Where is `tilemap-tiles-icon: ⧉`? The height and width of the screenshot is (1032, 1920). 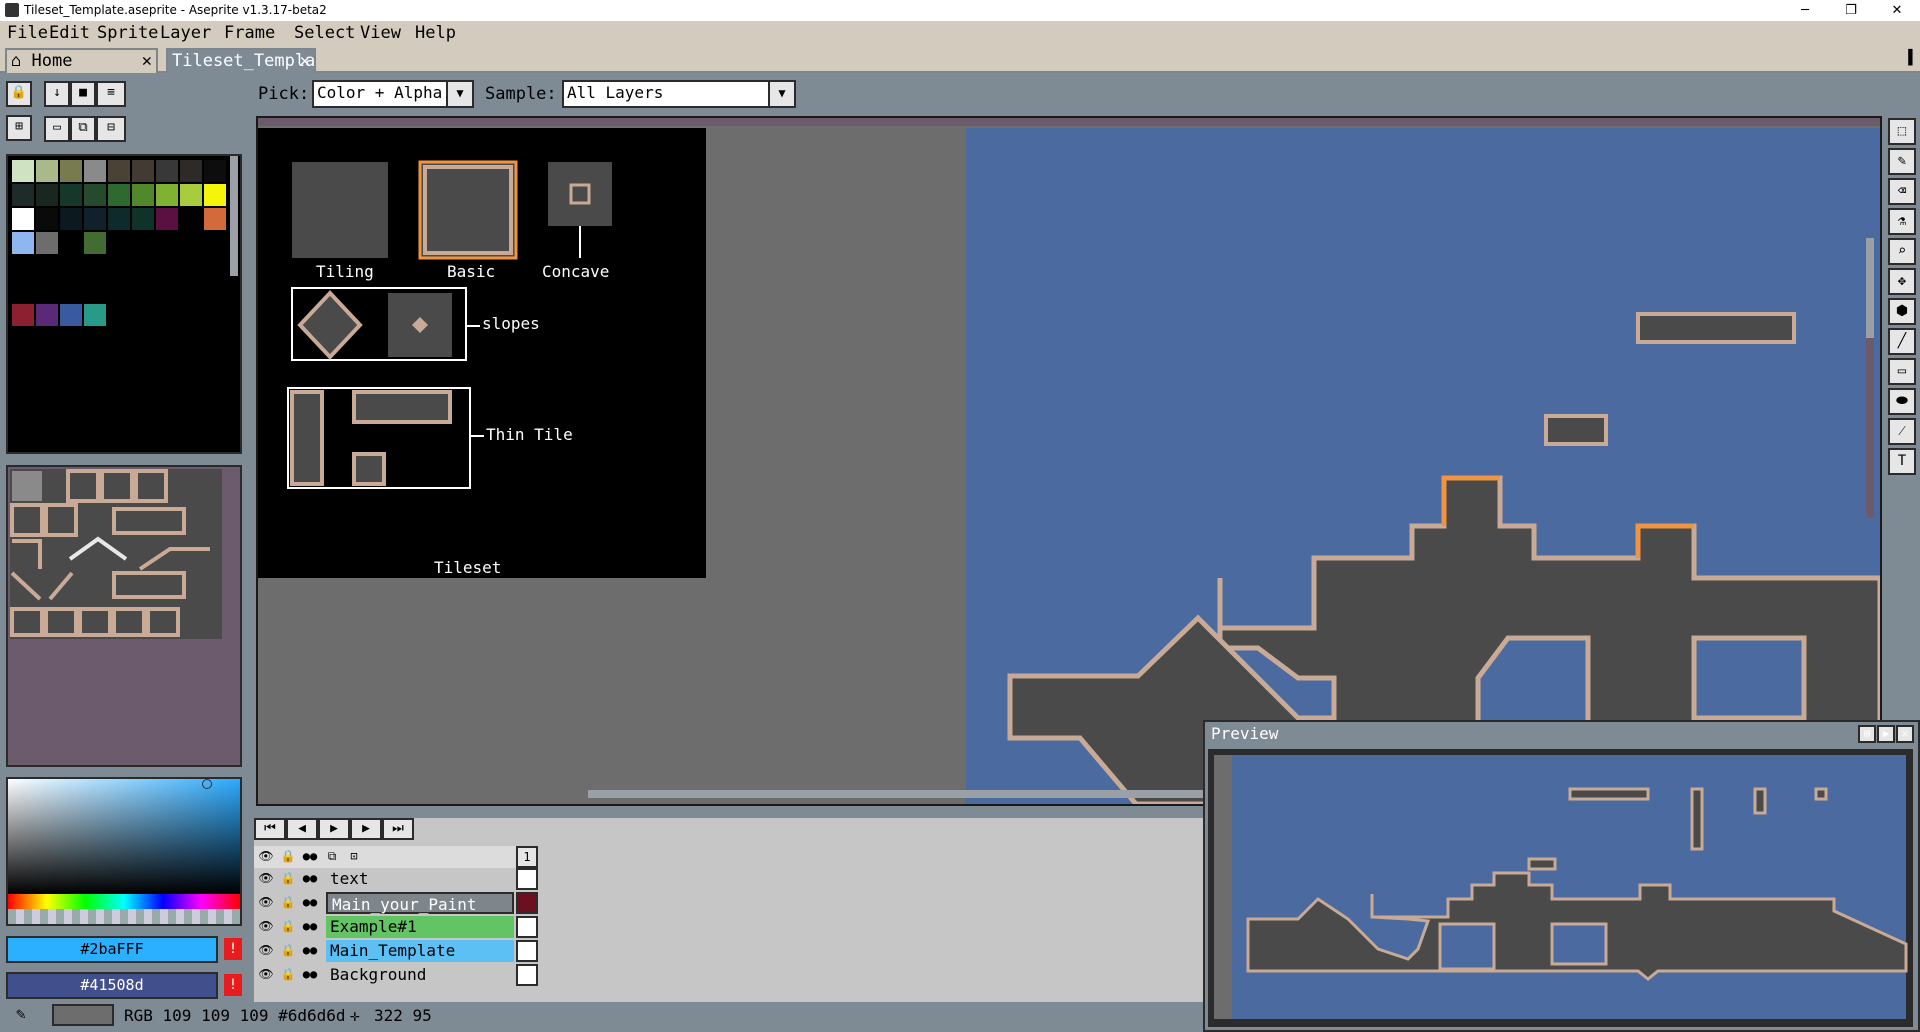 tilemap-tiles-icon: ⧉ is located at coordinates (83, 129).